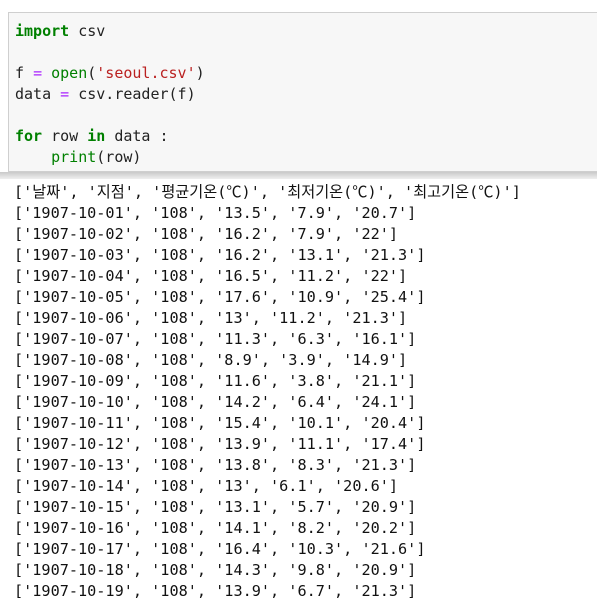  What do you see at coordinates (42, 31) in the screenshot?
I see `code-token: import` at bounding box center [42, 31].